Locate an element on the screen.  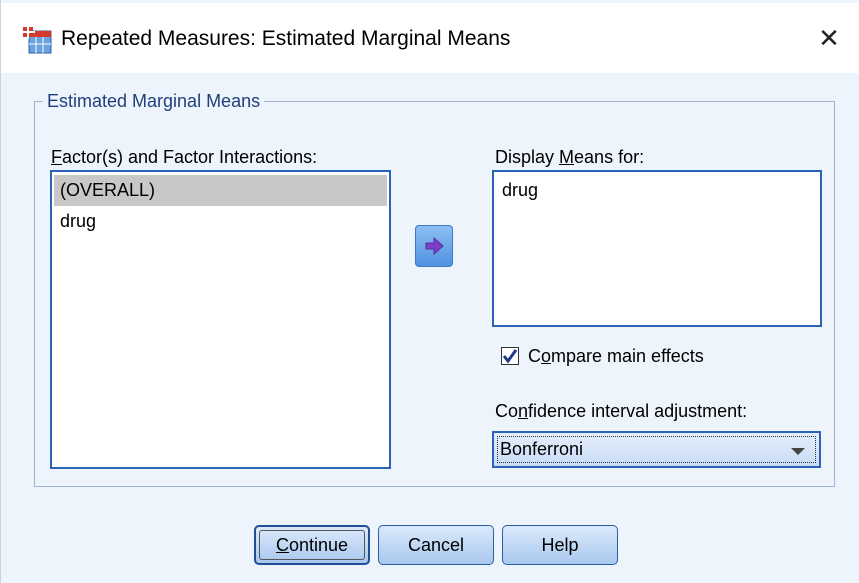
chevron-down-icon is located at coordinates (798, 451).